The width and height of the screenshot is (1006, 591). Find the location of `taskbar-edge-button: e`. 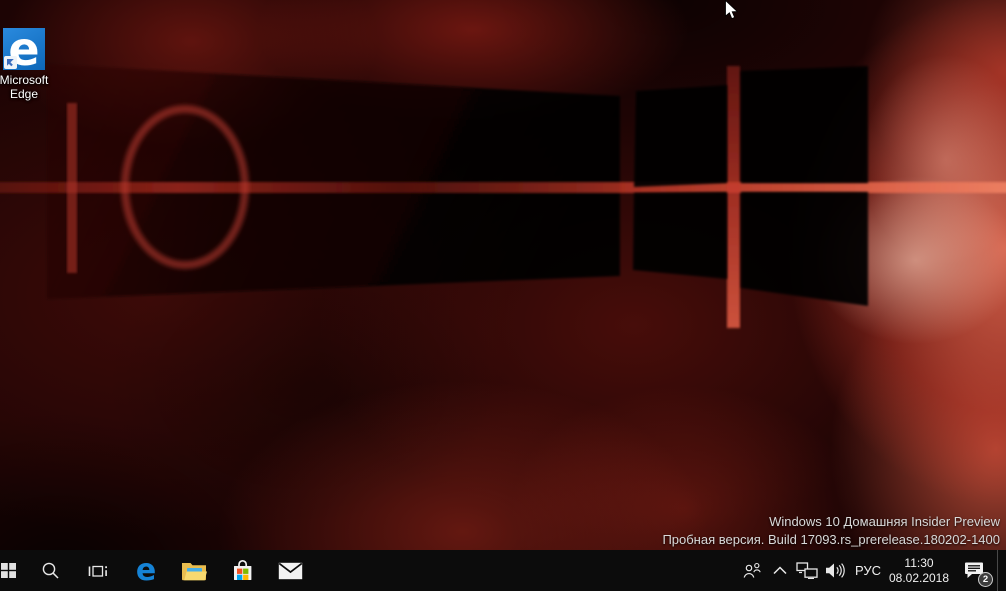

taskbar-edge-button: e is located at coordinates (146, 570).